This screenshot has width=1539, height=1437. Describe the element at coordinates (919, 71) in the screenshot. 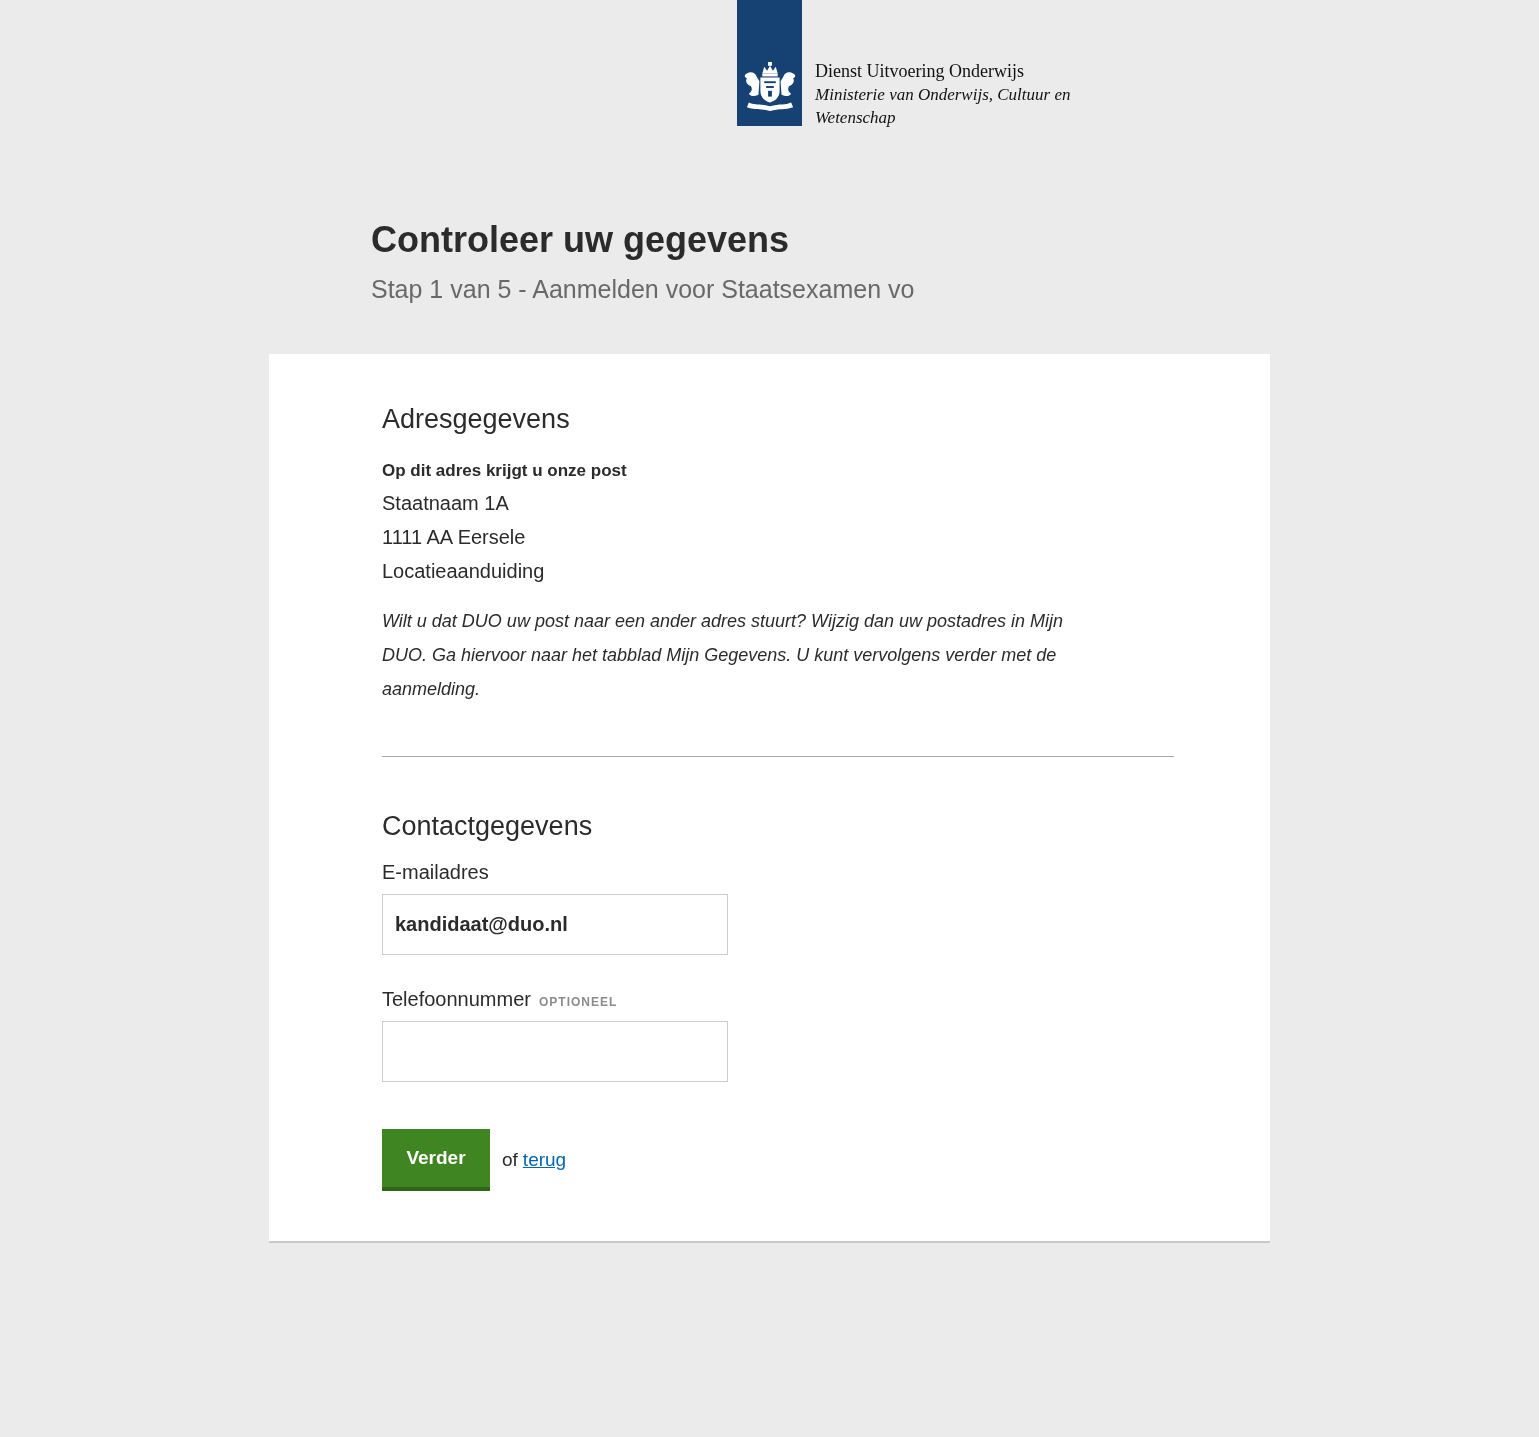

I see `organisation-name: Dienst Uitvoering Onderwijs` at that location.